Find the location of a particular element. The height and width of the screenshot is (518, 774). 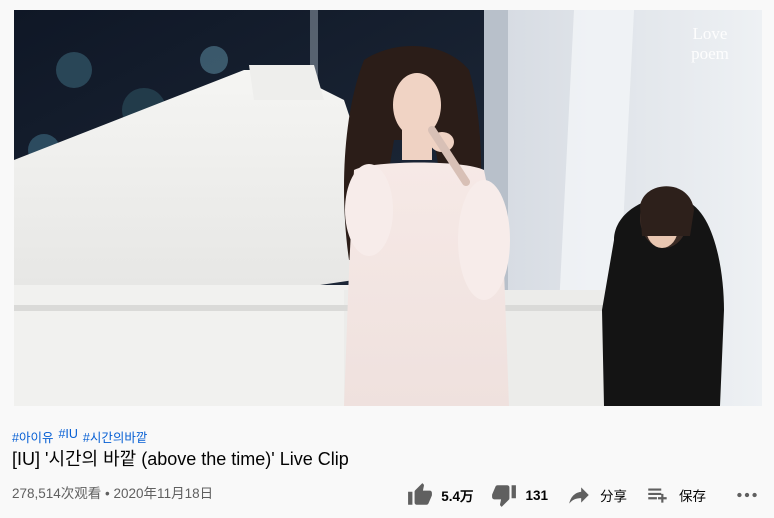

playlist-add-icon is located at coordinates (657, 495).